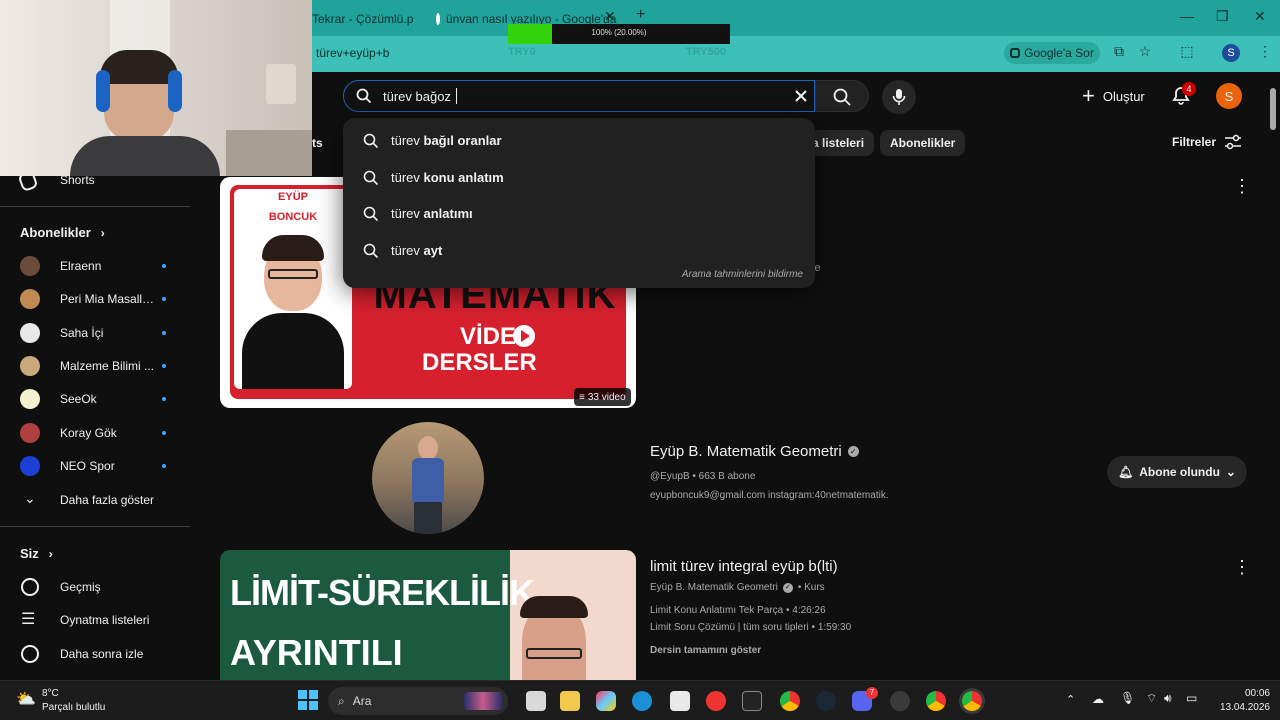 This screenshot has height=720, width=1280. What do you see at coordinates (446, 140) in the screenshot?
I see `suggestion-text: türev bağıl oranlar` at bounding box center [446, 140].